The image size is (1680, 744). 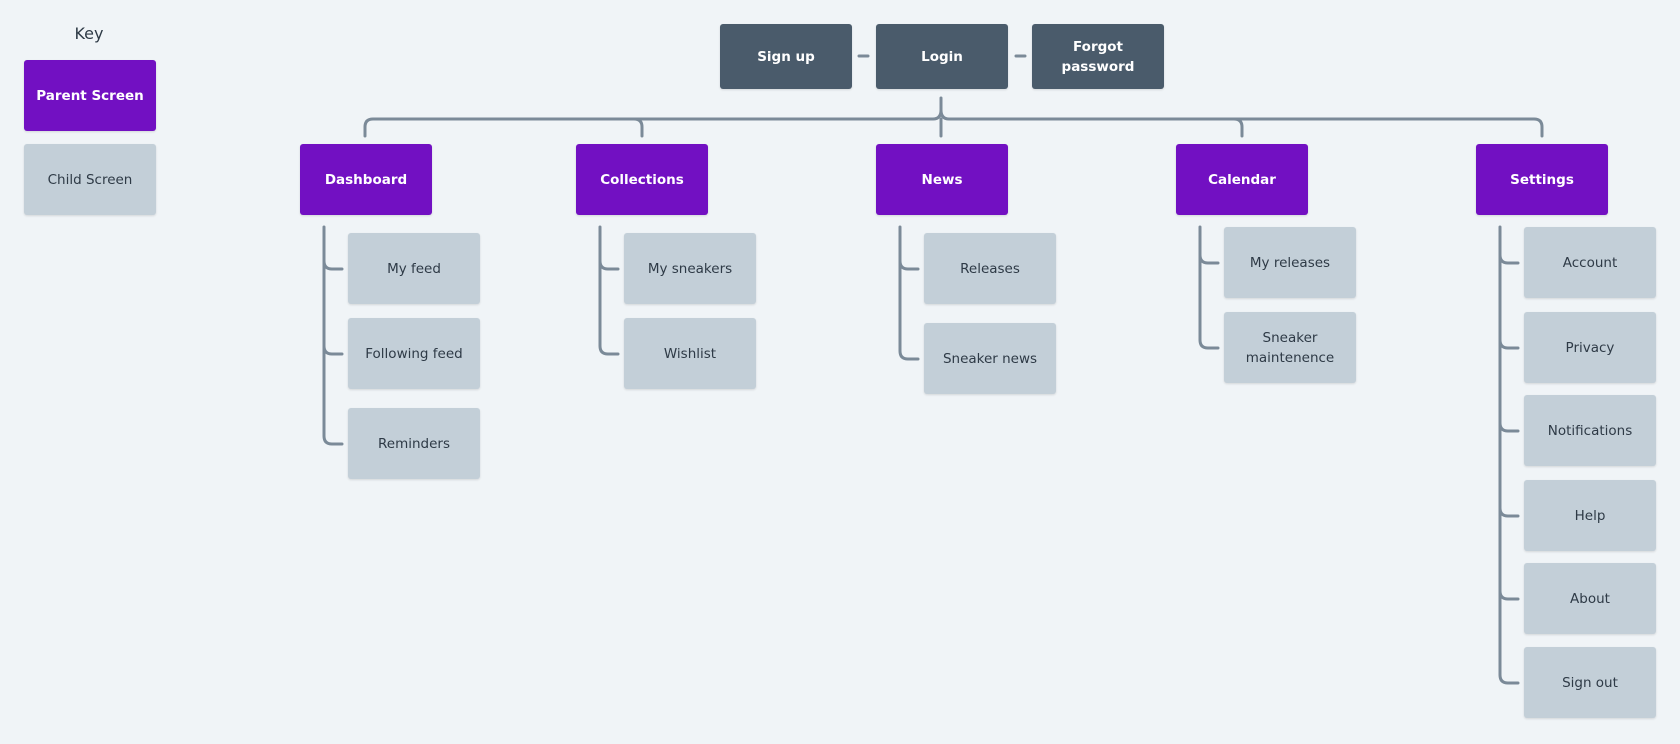 What do you see at coordinates (1242, 179) in the screenshot?
I see `parent-screen-calendar: Calendar` at bounding box center [1242, 179].